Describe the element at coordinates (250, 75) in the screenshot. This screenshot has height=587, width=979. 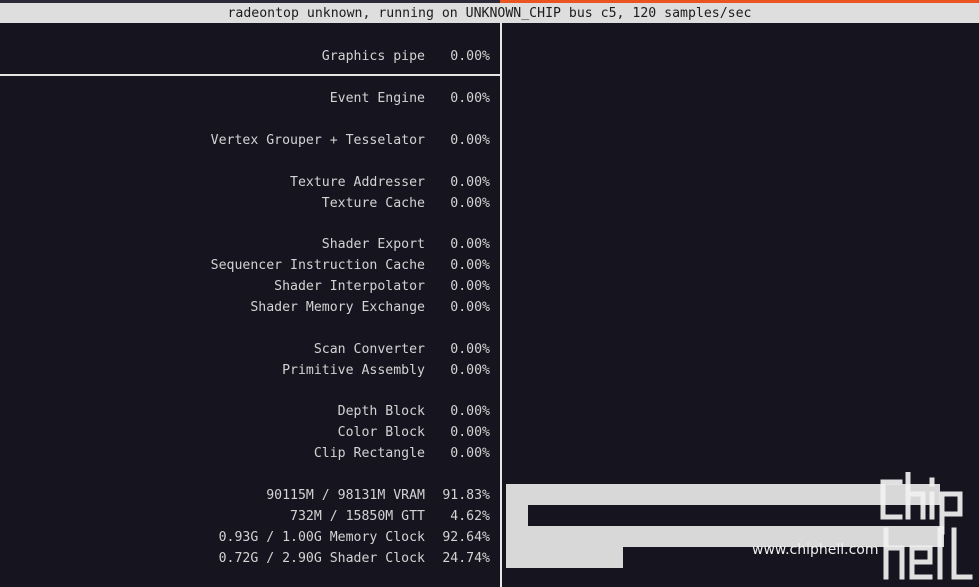
I see `graphics-pipe-divider` at that location.